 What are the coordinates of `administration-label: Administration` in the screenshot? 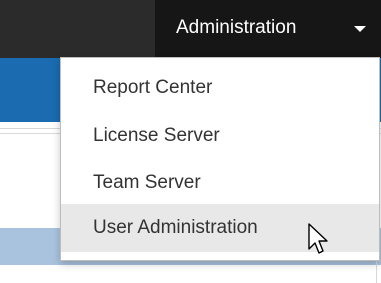 It's located at (236, 27).